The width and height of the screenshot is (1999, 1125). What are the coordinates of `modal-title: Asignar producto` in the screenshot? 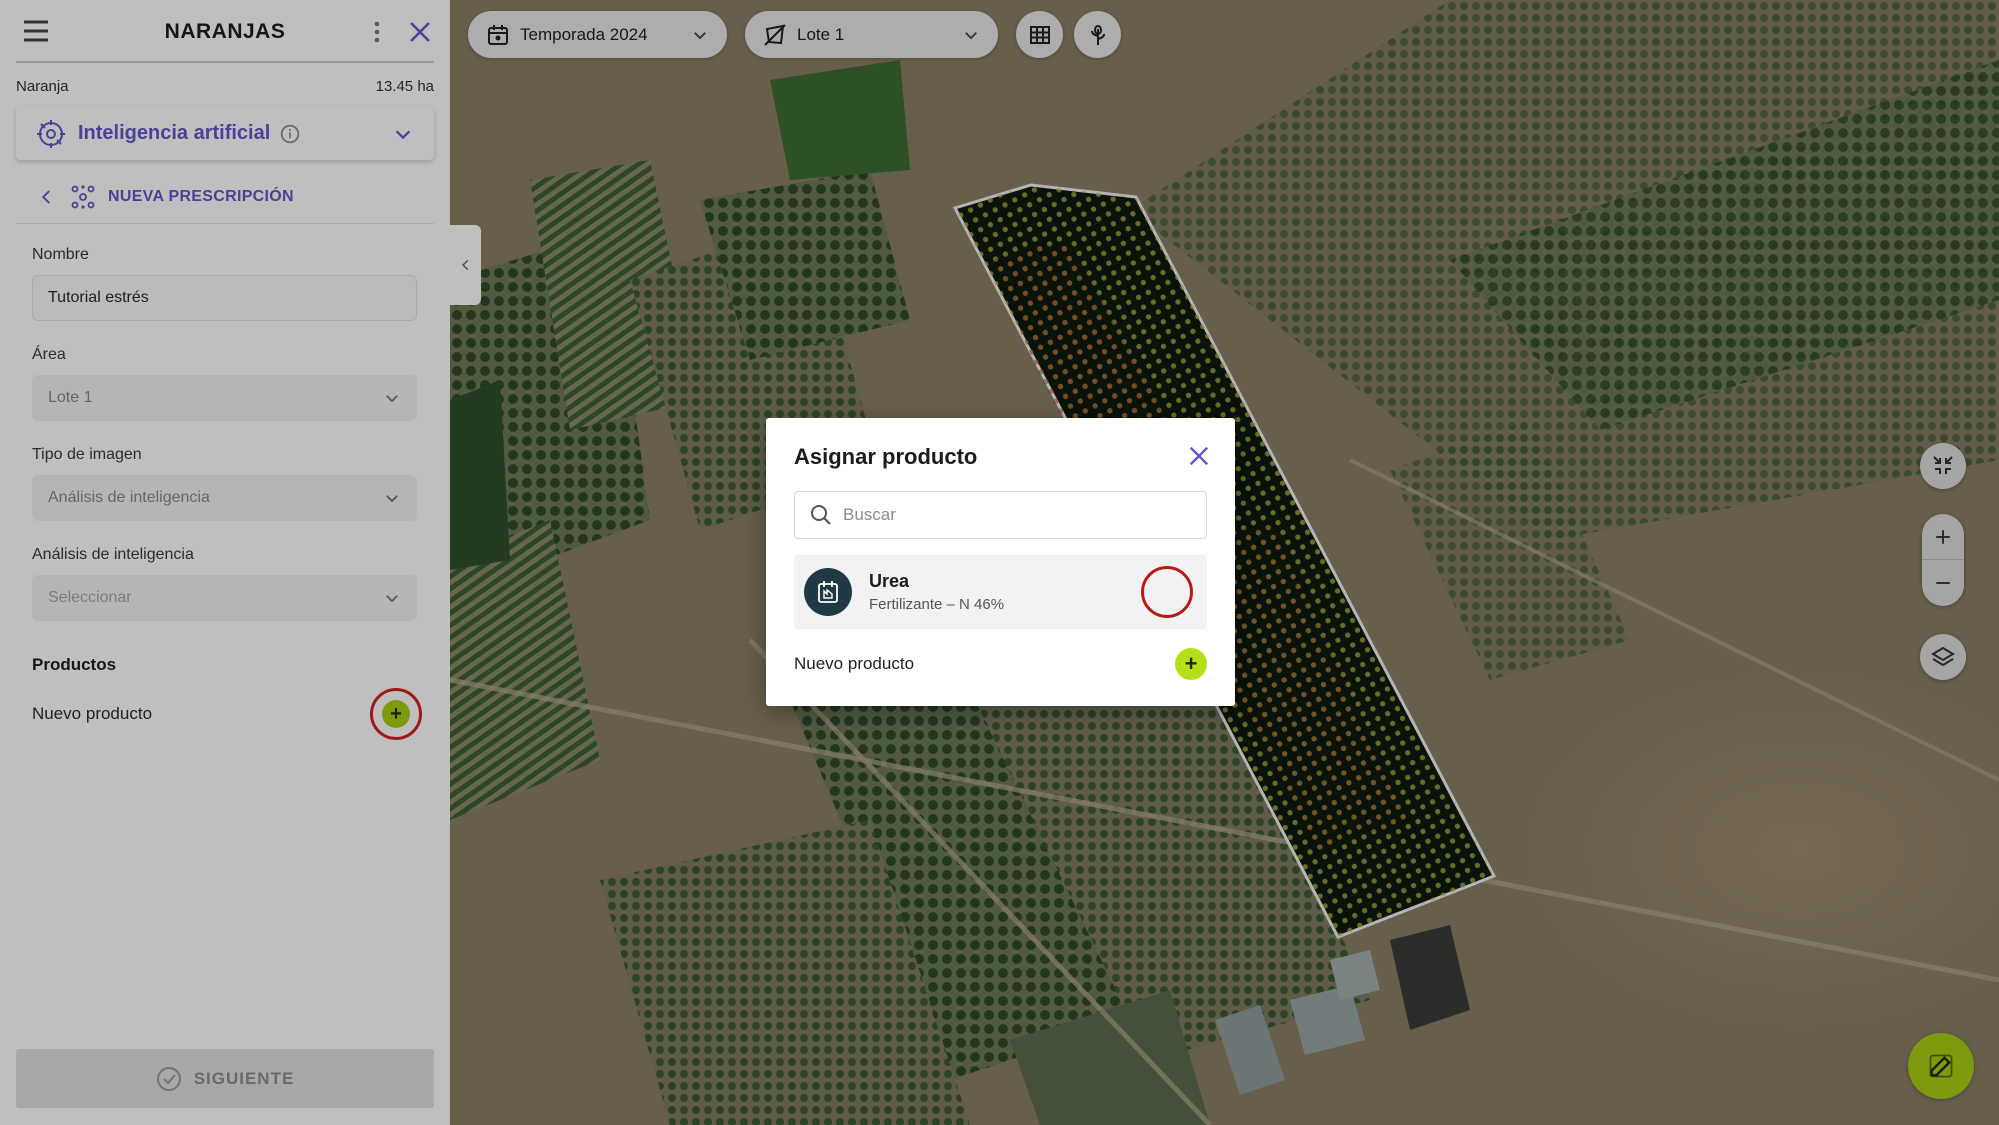 It's located at (886, 456).